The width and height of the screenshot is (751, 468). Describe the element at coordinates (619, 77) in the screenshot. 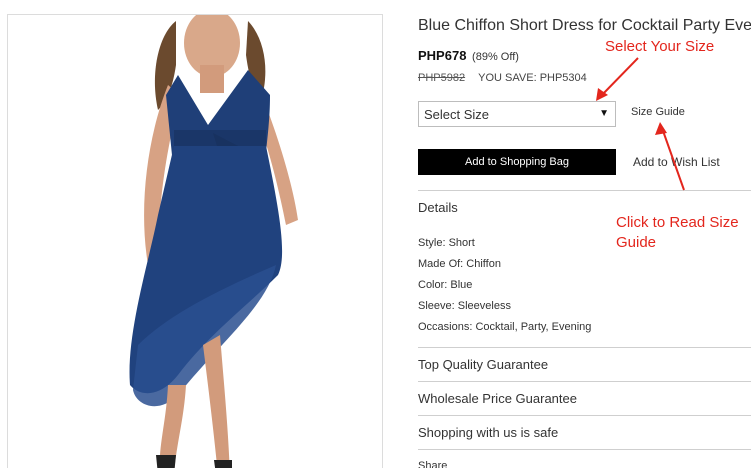

I see `arrow-to-size-select` at that location.